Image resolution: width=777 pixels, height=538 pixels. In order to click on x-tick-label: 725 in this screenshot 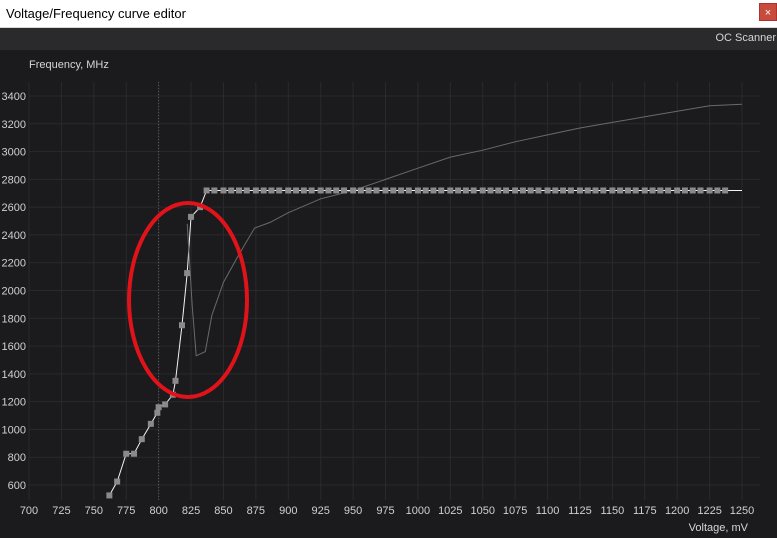, I will do `click(61, 511)`.